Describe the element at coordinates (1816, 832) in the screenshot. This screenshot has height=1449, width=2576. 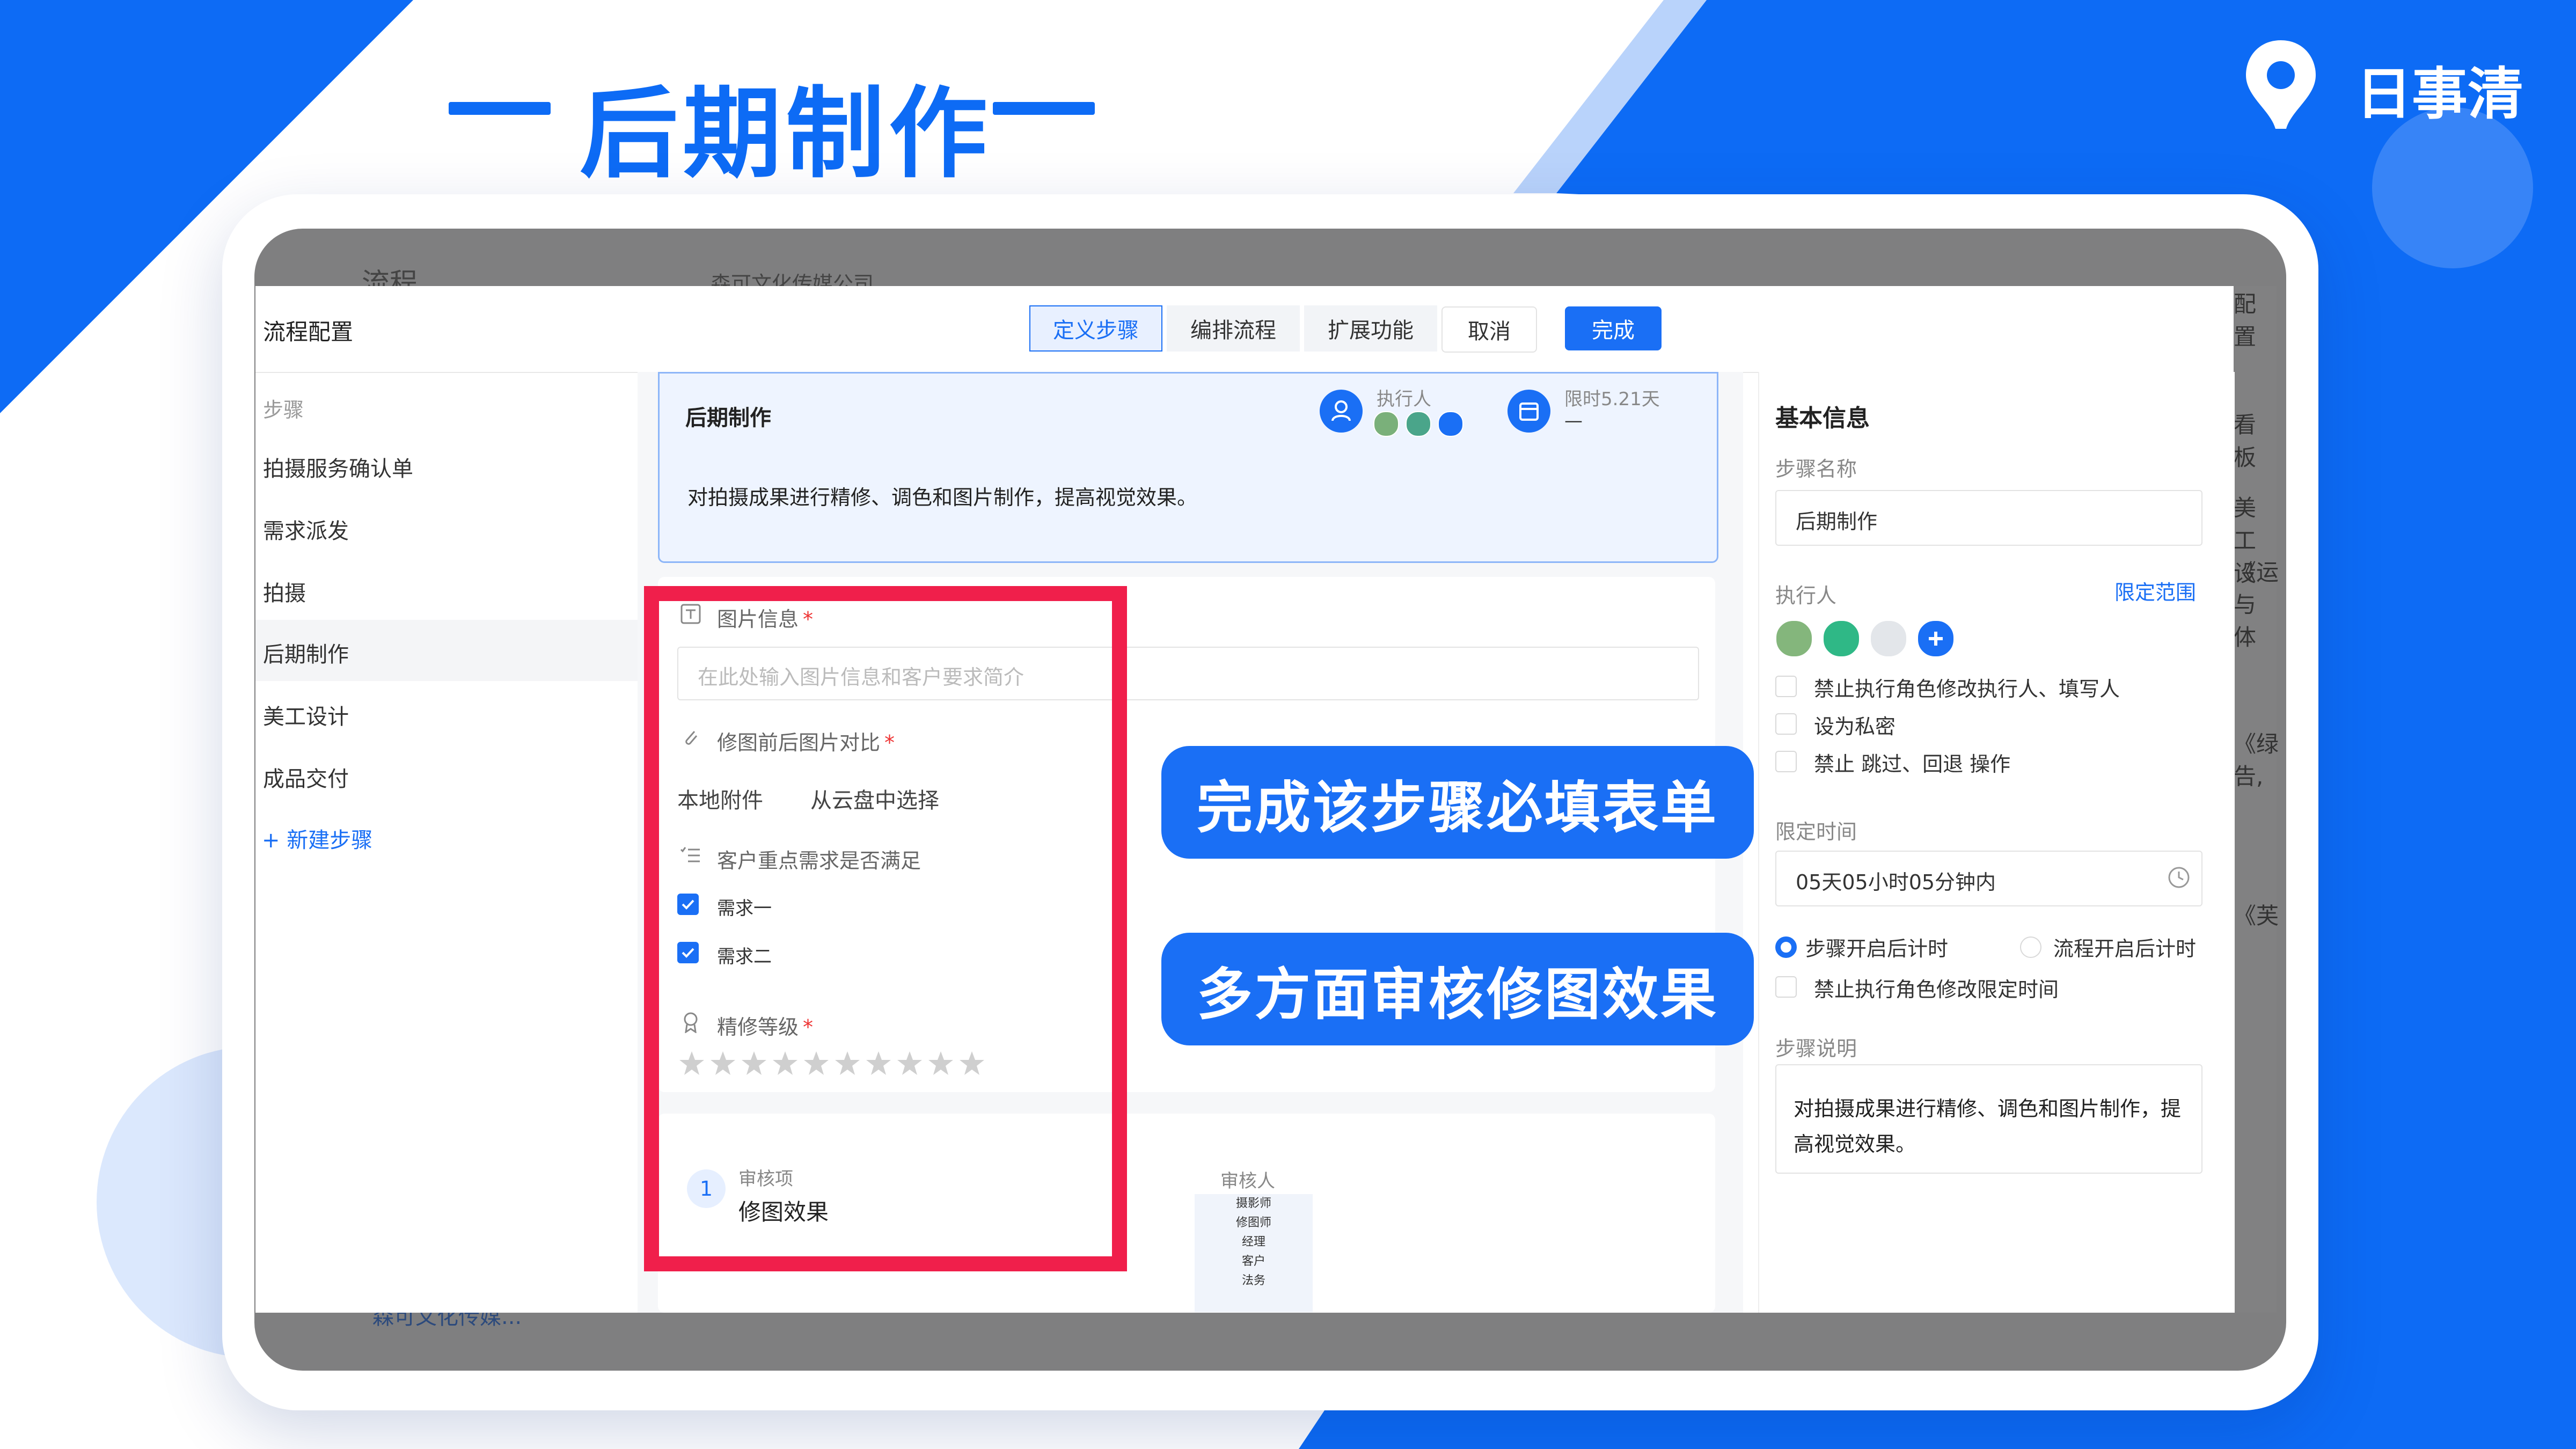
I see `time-limit-label: 限定时间` at that location.